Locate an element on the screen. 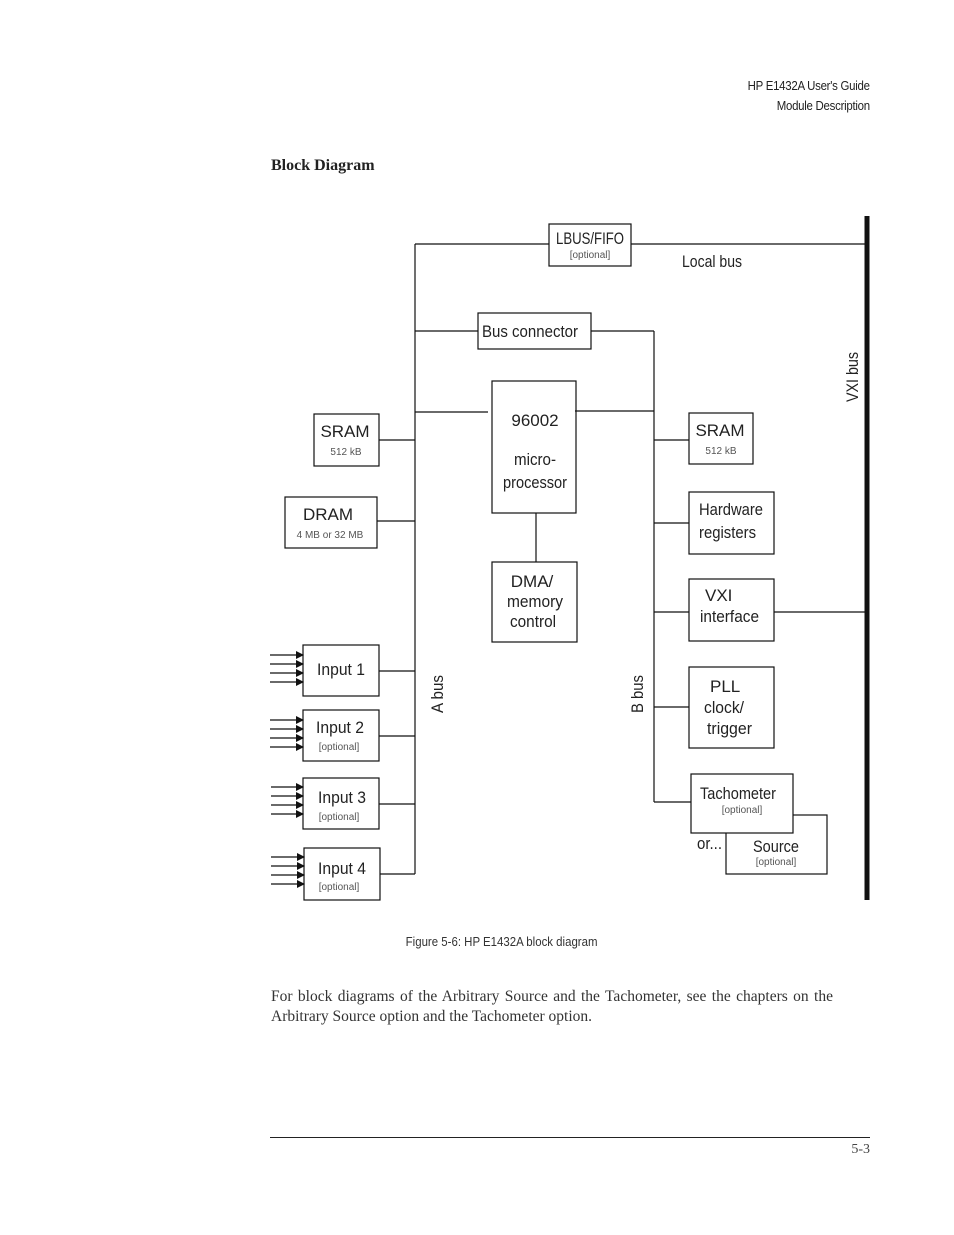 Image resolution: width=954 pixels, height=1235 pixels. source-label: Source is located at coordinates (776, 846).